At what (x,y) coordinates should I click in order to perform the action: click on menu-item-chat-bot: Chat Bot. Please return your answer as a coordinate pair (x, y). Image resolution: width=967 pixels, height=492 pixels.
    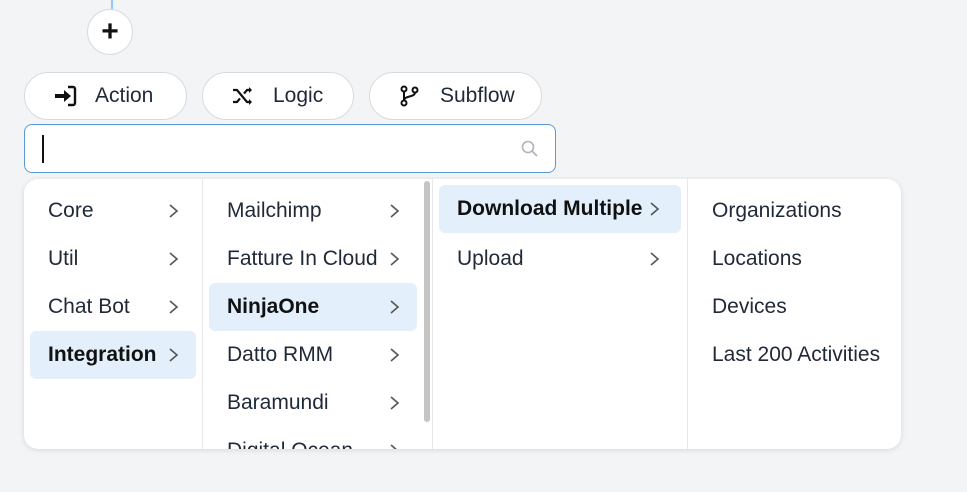
    Looking at the image, I should click on (113, 307).